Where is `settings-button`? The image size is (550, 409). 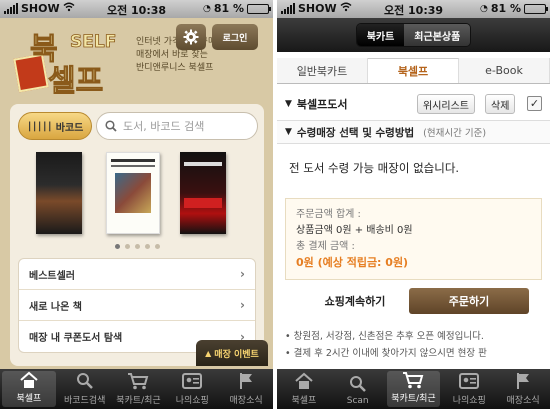
settings-button is located at coordinates (191, 37).